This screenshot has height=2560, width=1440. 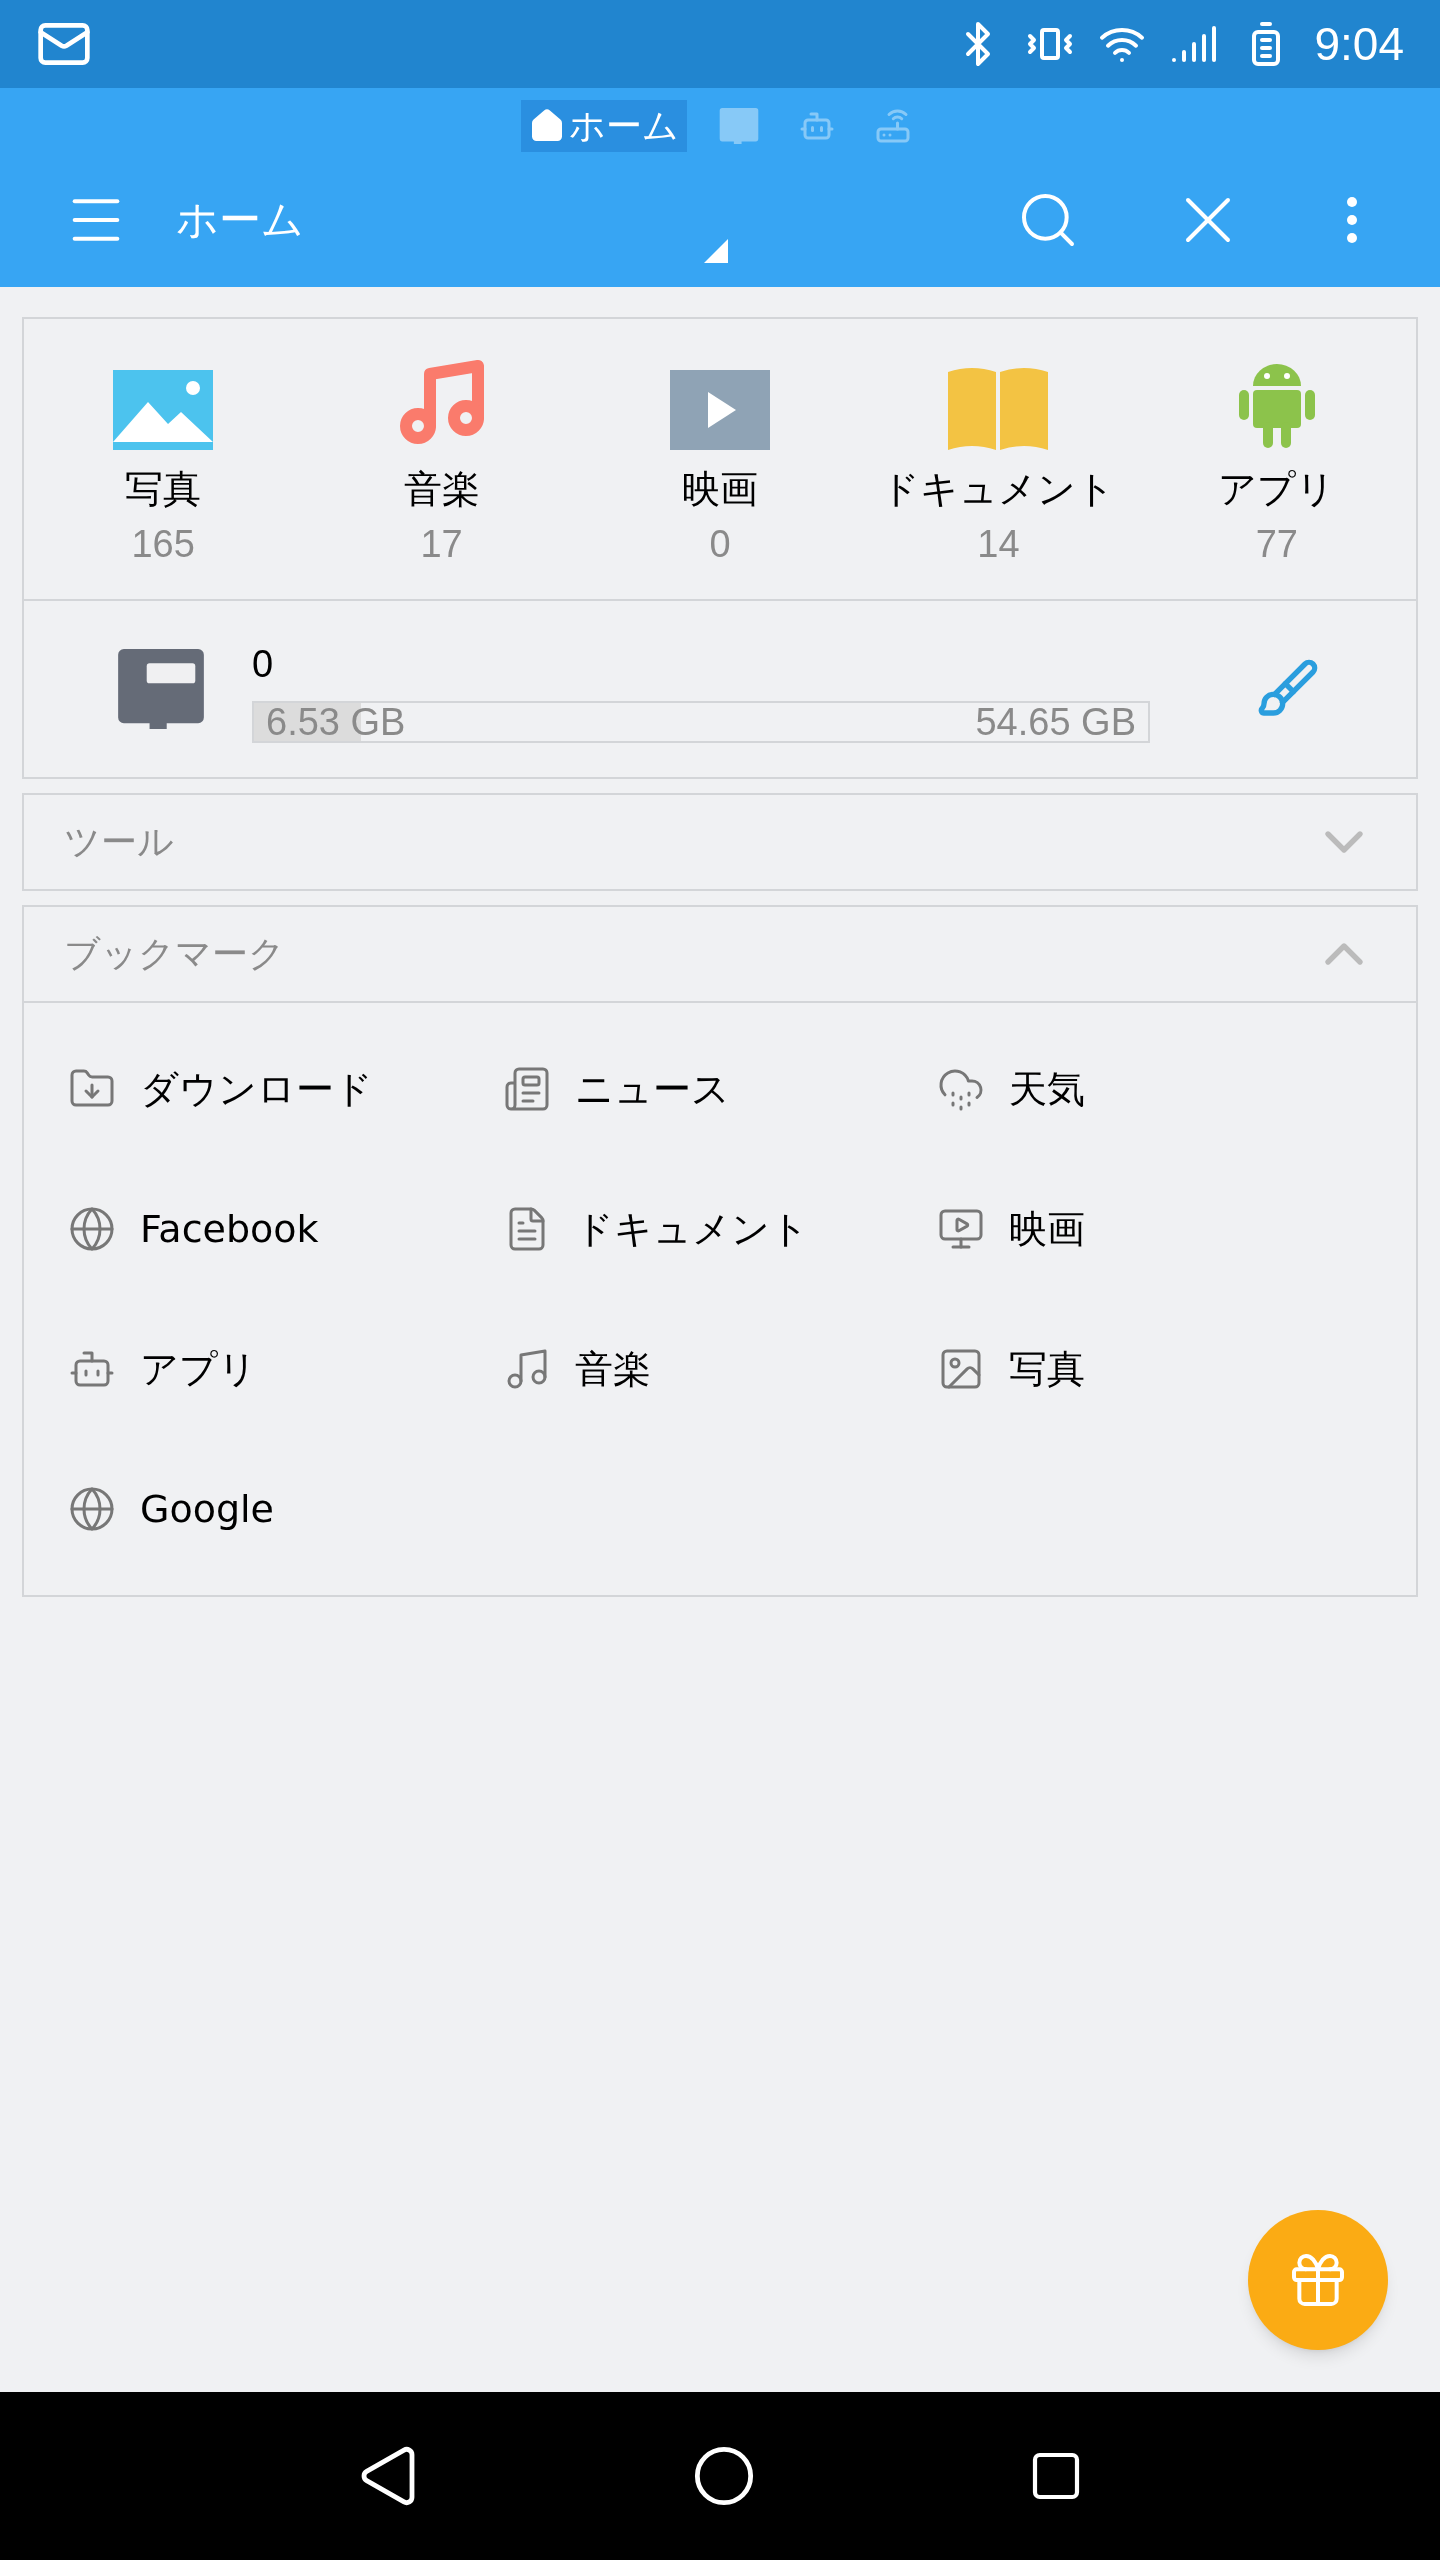 What do you see at coordinates (1154, 1229) in the screenshot?
I see `bookmark-item: 映画` at bounding box center [1154, 1229].